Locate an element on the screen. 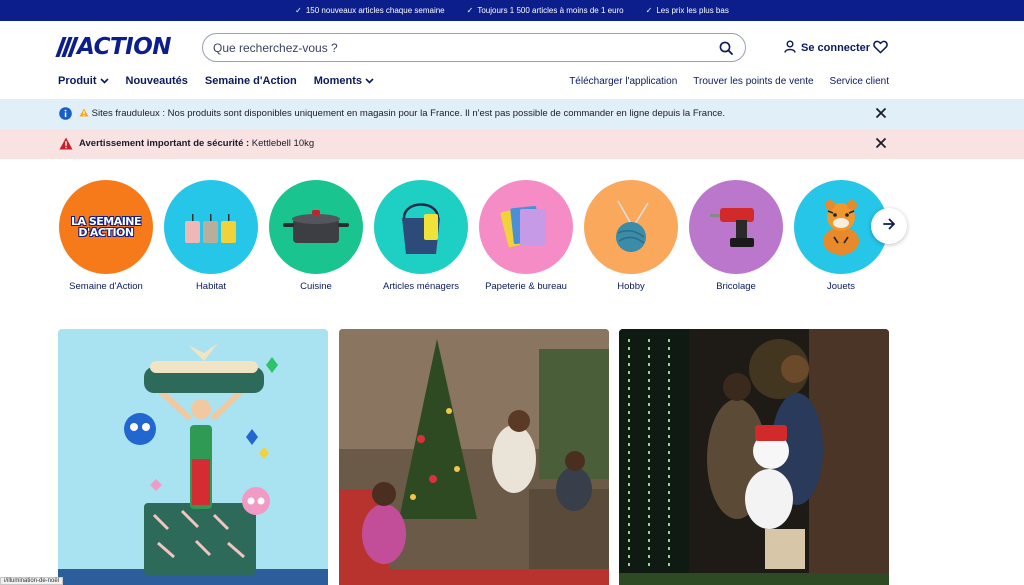  category-habitat: Habitat is located at coordinates (211, 236).